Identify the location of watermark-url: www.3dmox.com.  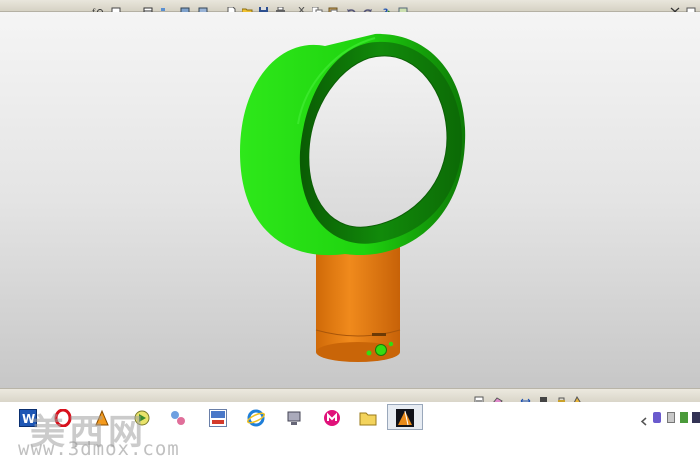
(99, 449).